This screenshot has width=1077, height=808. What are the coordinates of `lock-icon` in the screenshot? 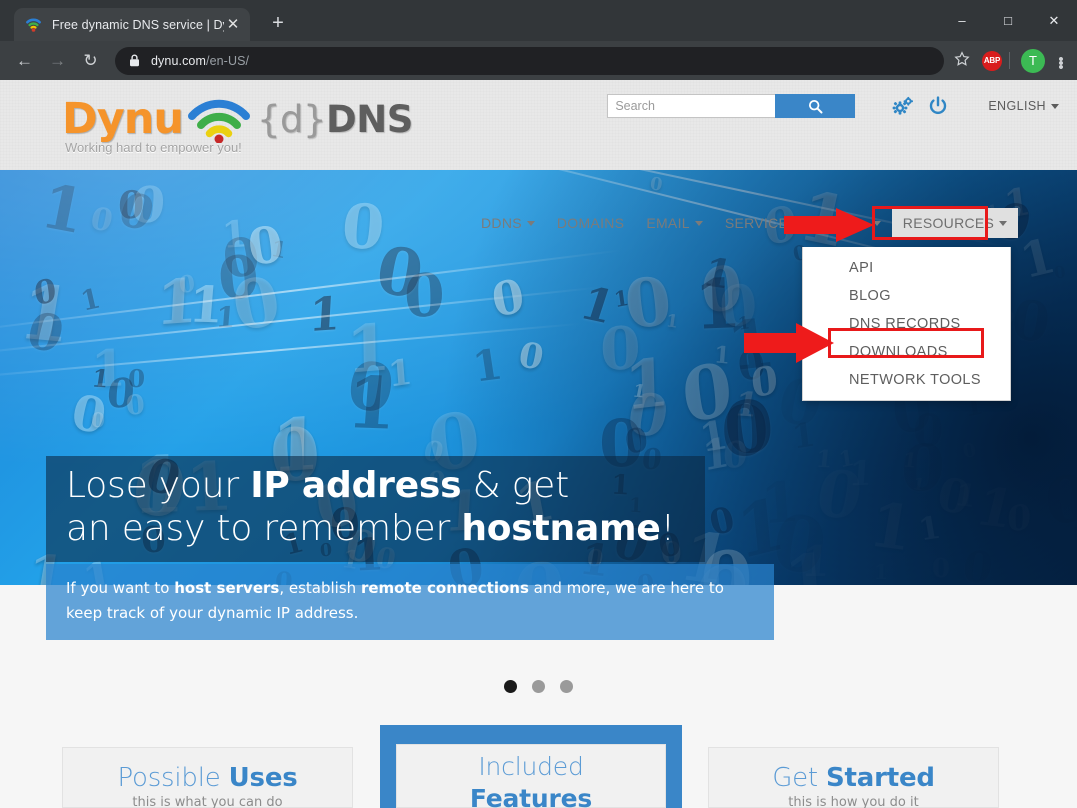 It's located at (134, 60).